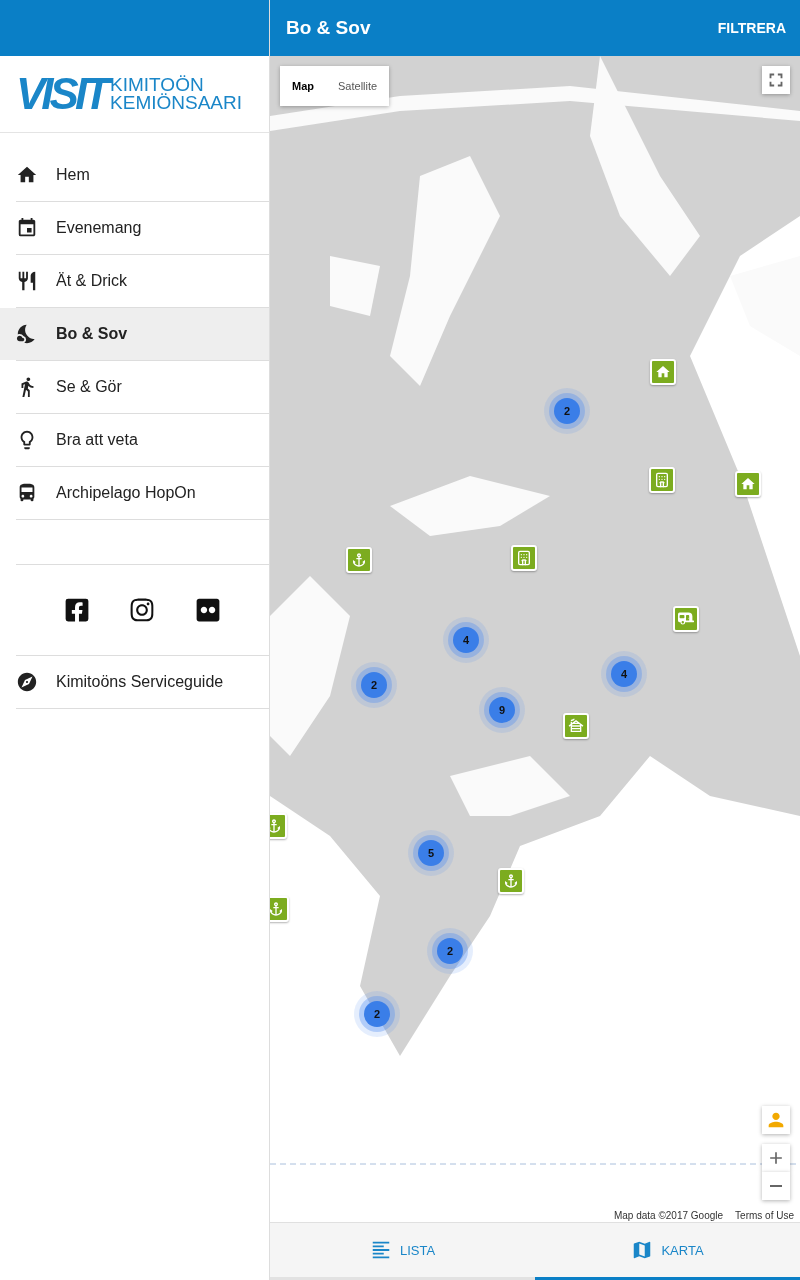  What do you see at coordinates (776, 1158) in the screenshot?
I see `zoom-in-button` at bounding box center [776, 1158].